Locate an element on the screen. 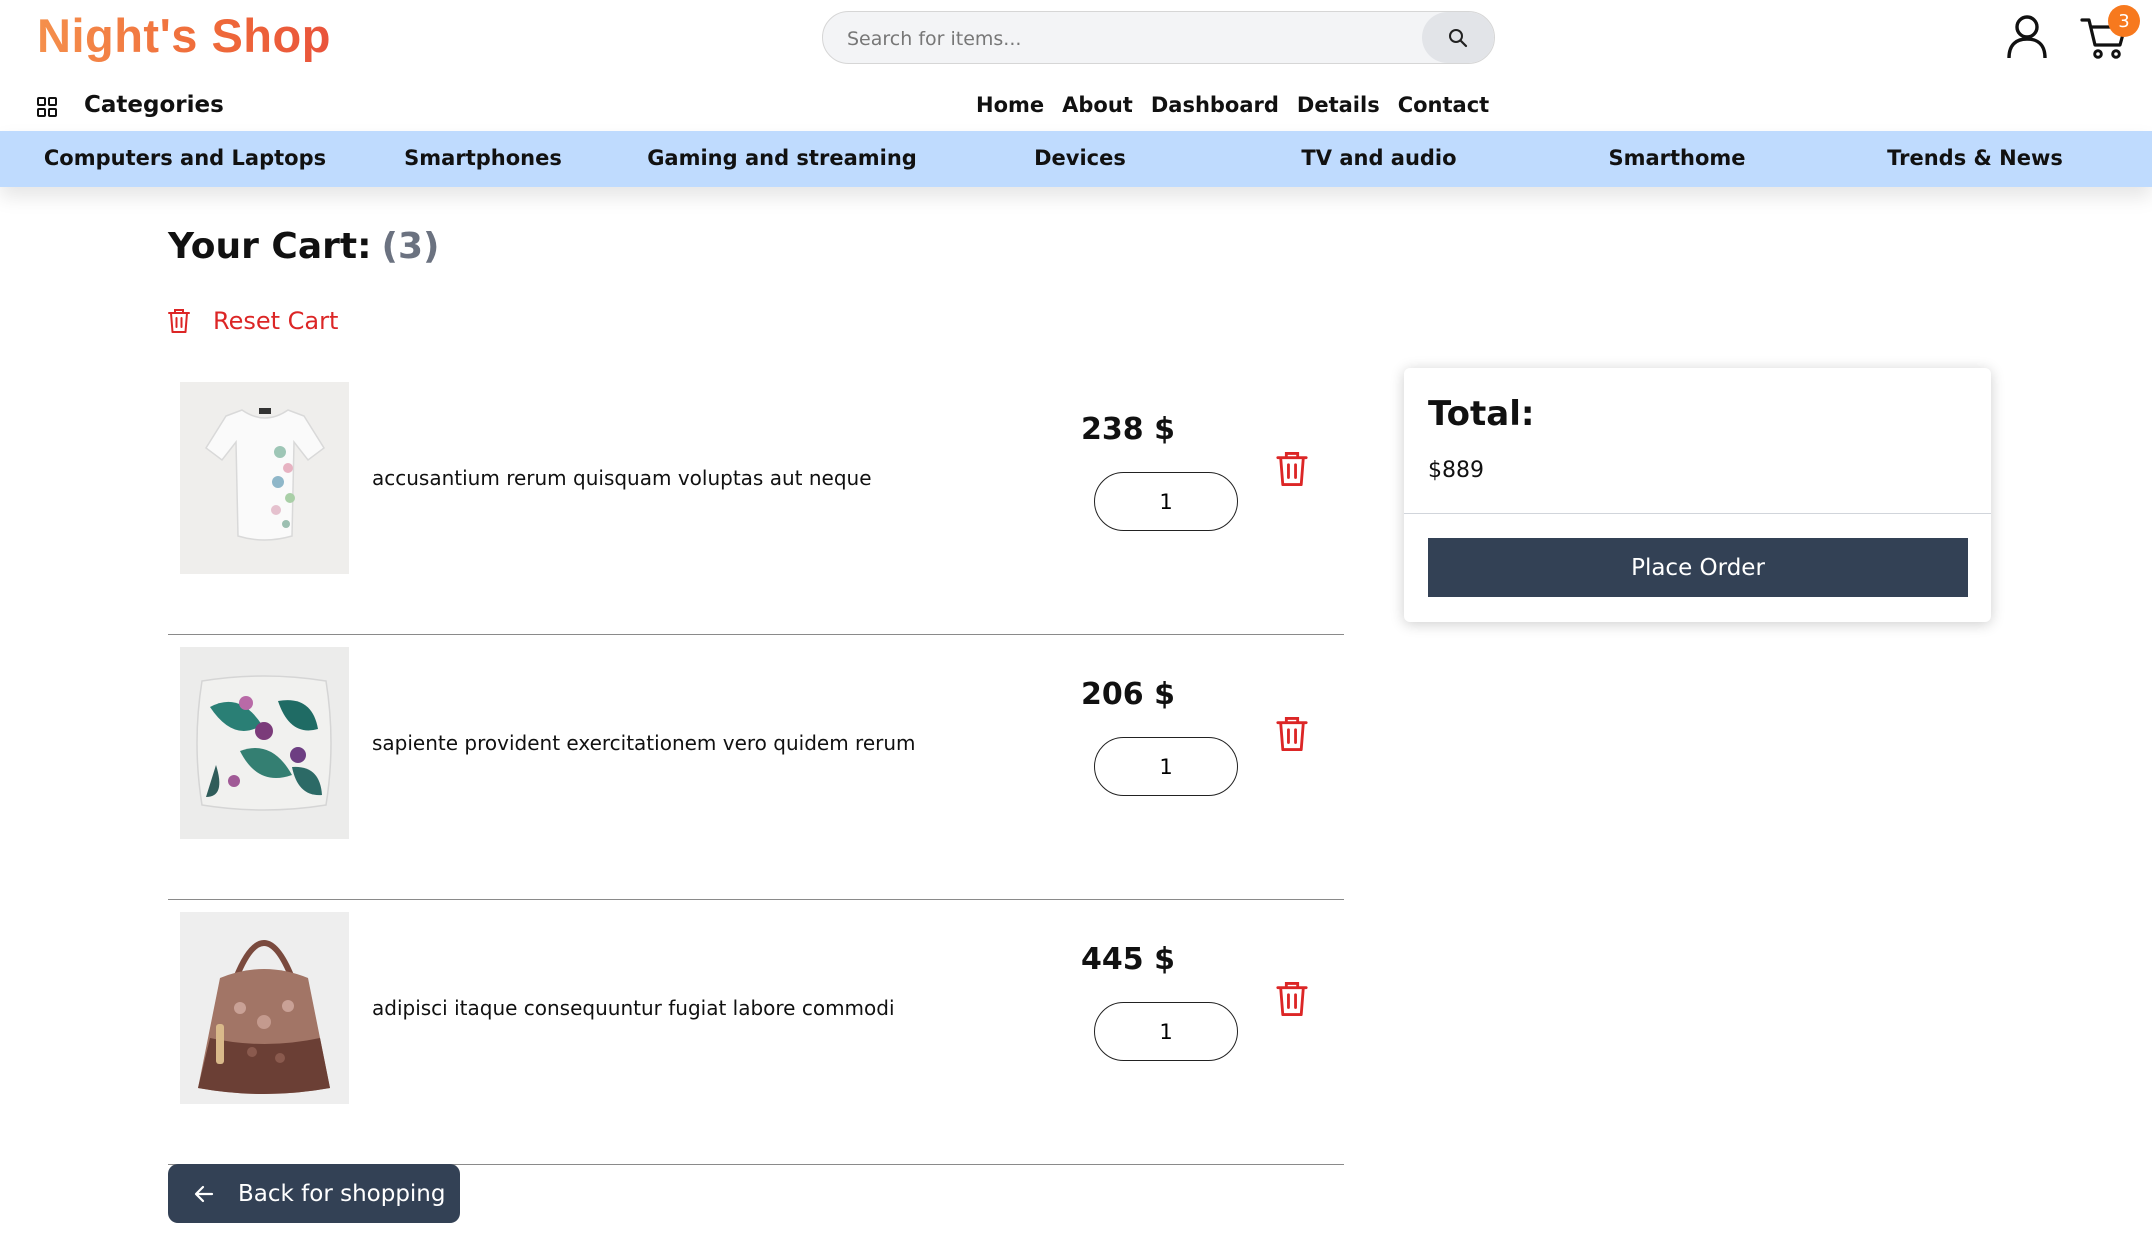  place-order-button: Place Order is located at coordinates (1698, 567).